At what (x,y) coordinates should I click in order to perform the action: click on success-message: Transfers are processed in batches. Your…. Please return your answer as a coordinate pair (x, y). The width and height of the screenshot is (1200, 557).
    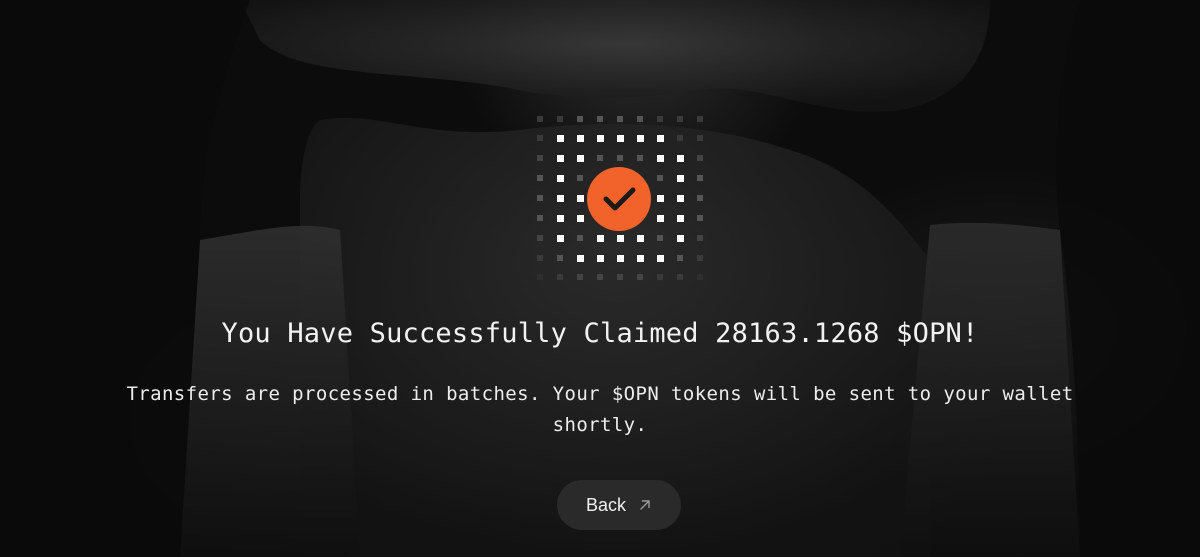
    Looking at the image, I should click on (600, 409).